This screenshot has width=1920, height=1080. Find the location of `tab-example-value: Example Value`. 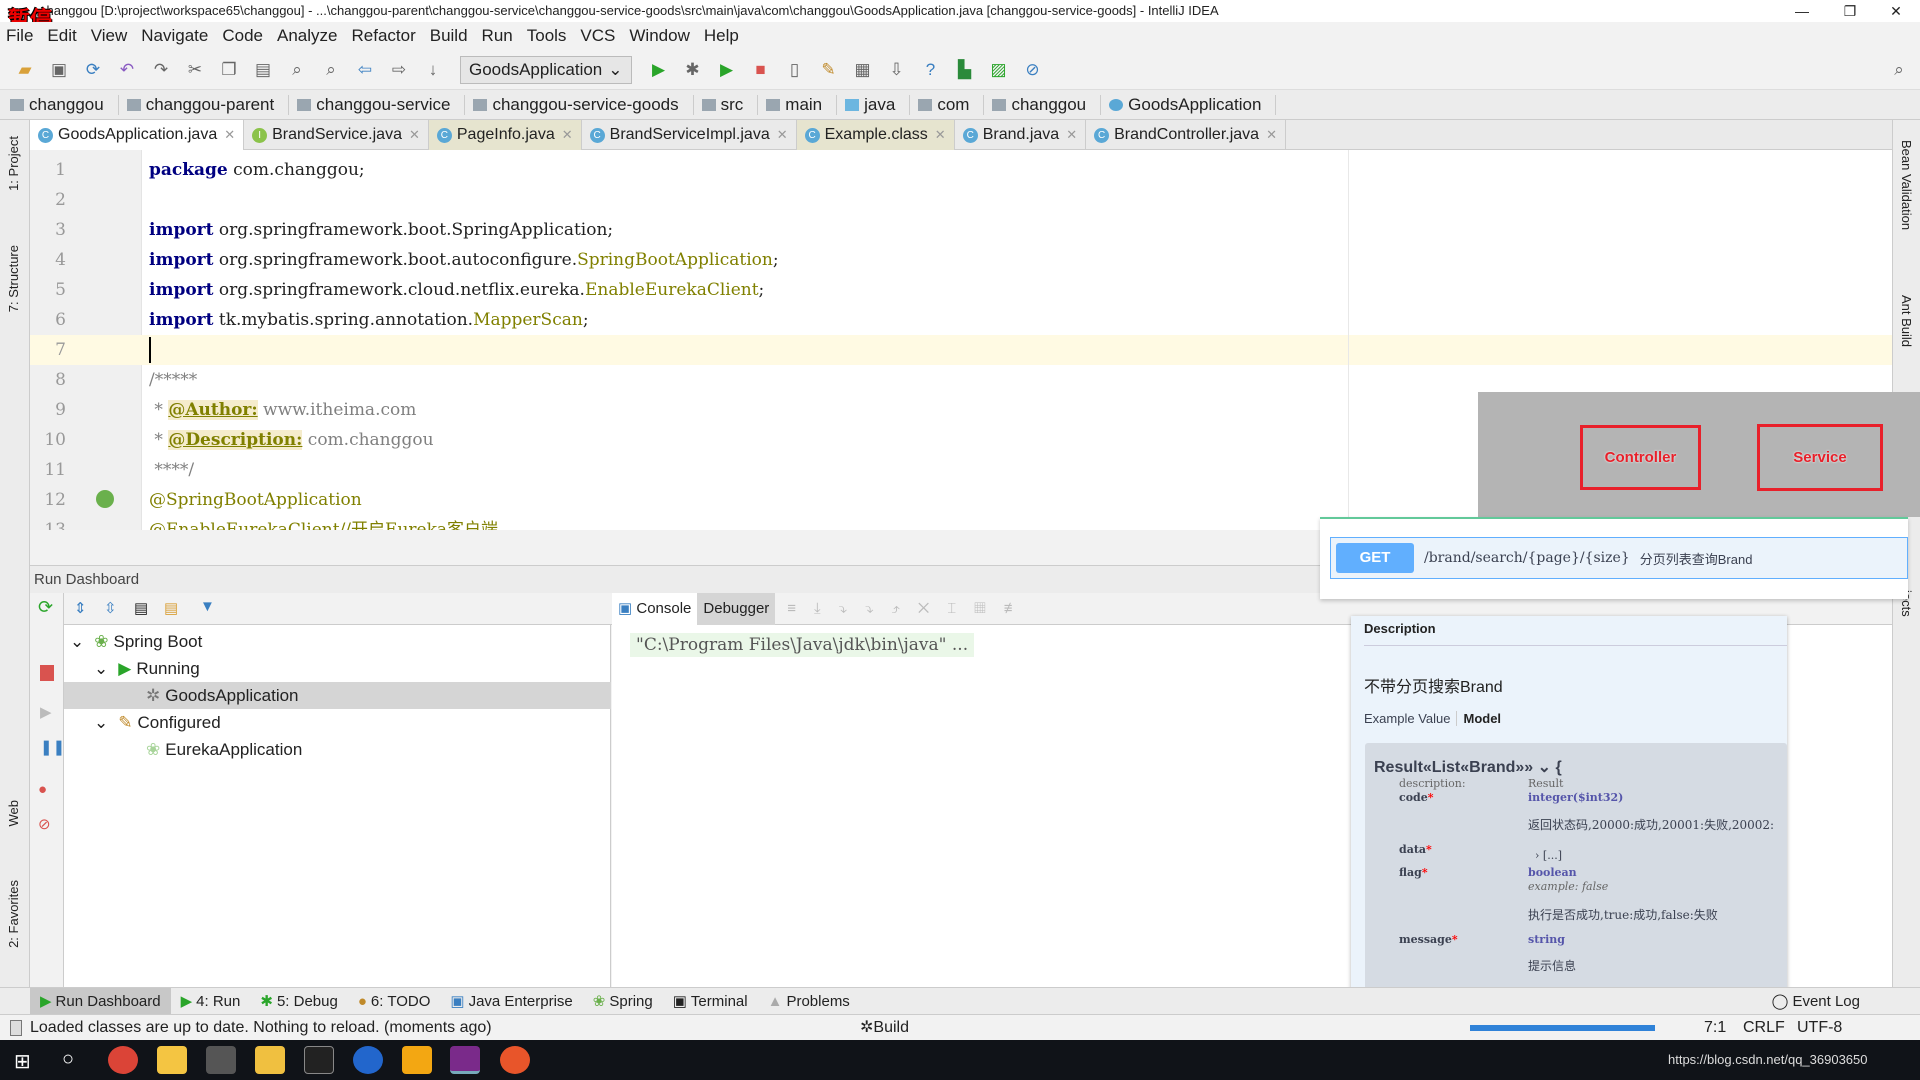

tab-example-value: Example Value is located at coordinates (1411, 718).